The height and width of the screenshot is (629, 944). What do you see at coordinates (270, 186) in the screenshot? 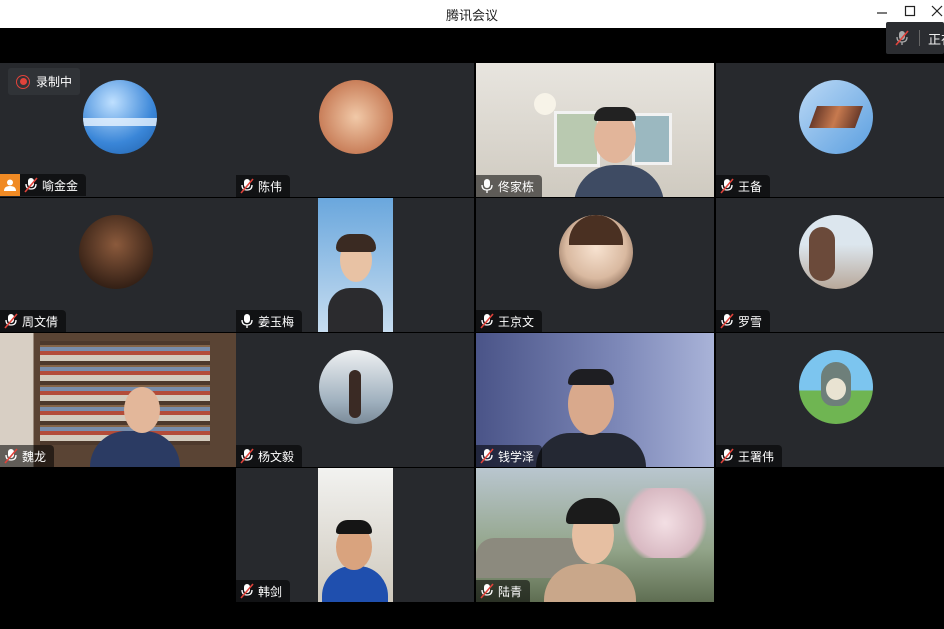
I see `participant-name: 陈伟` at bounding box center [270, 186].